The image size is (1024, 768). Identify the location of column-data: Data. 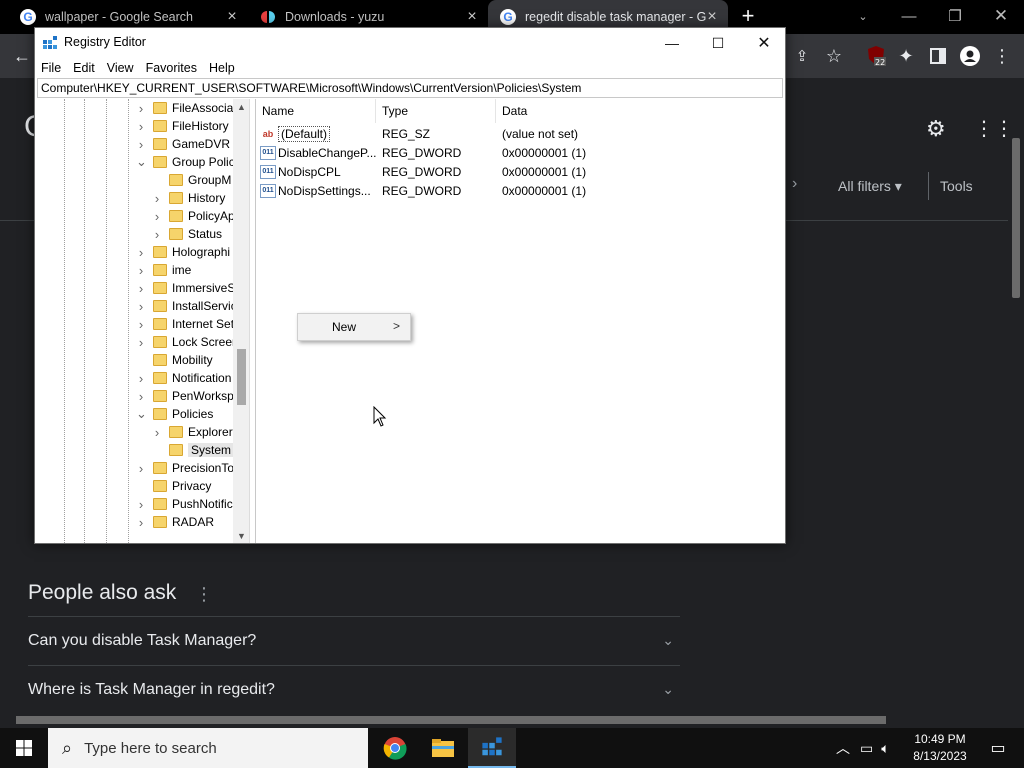
(556, 111).